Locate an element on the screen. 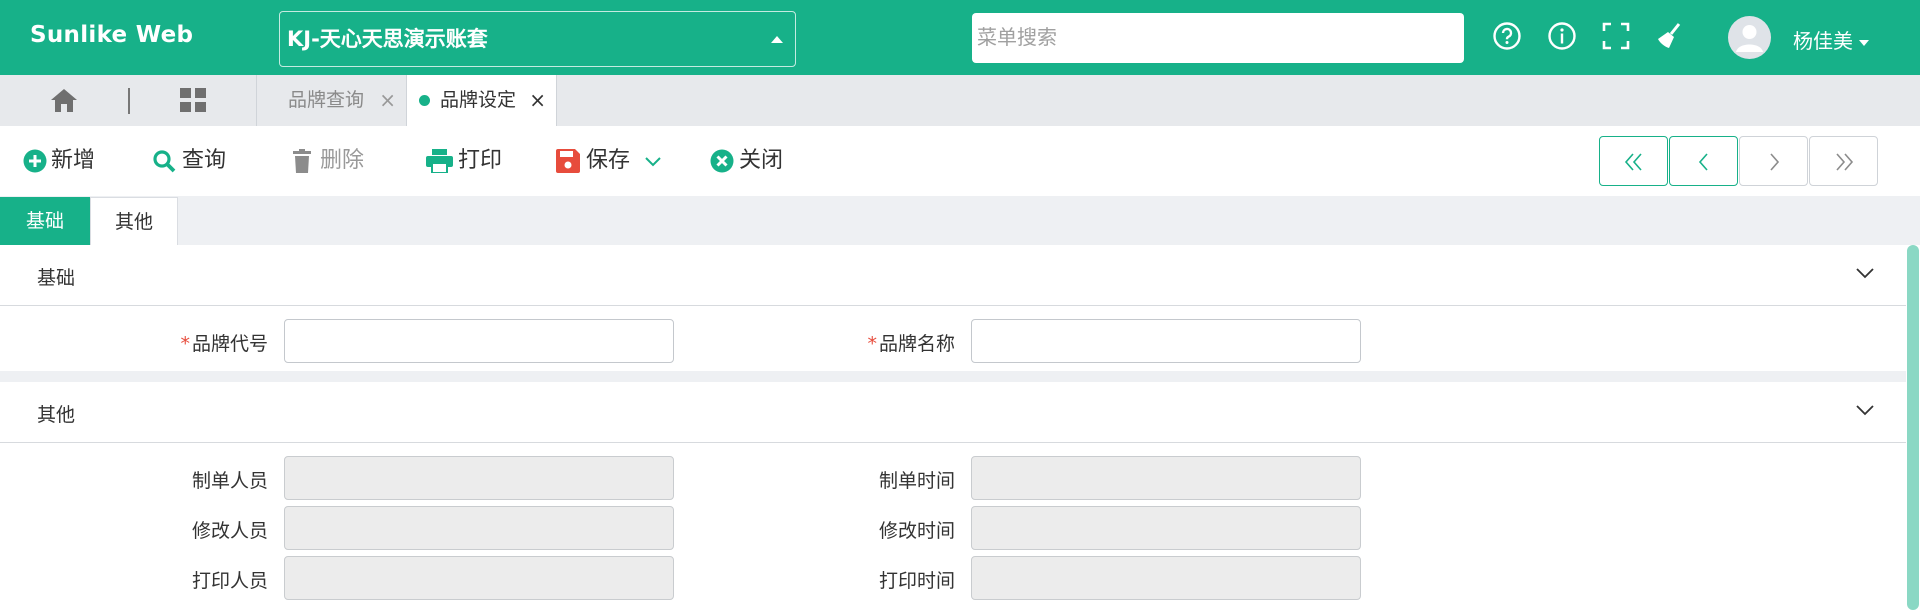 Image resolution: width=1920 pixels, height=610 pixels. section-gap is located at coordinates (953, 376).